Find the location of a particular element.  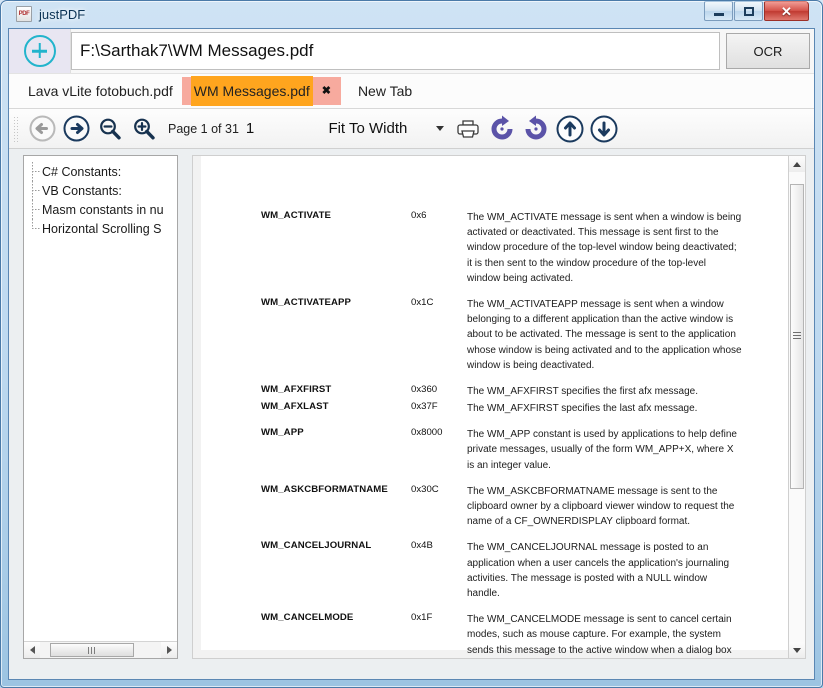

add-tab-button is located at coordinates (40, 51).